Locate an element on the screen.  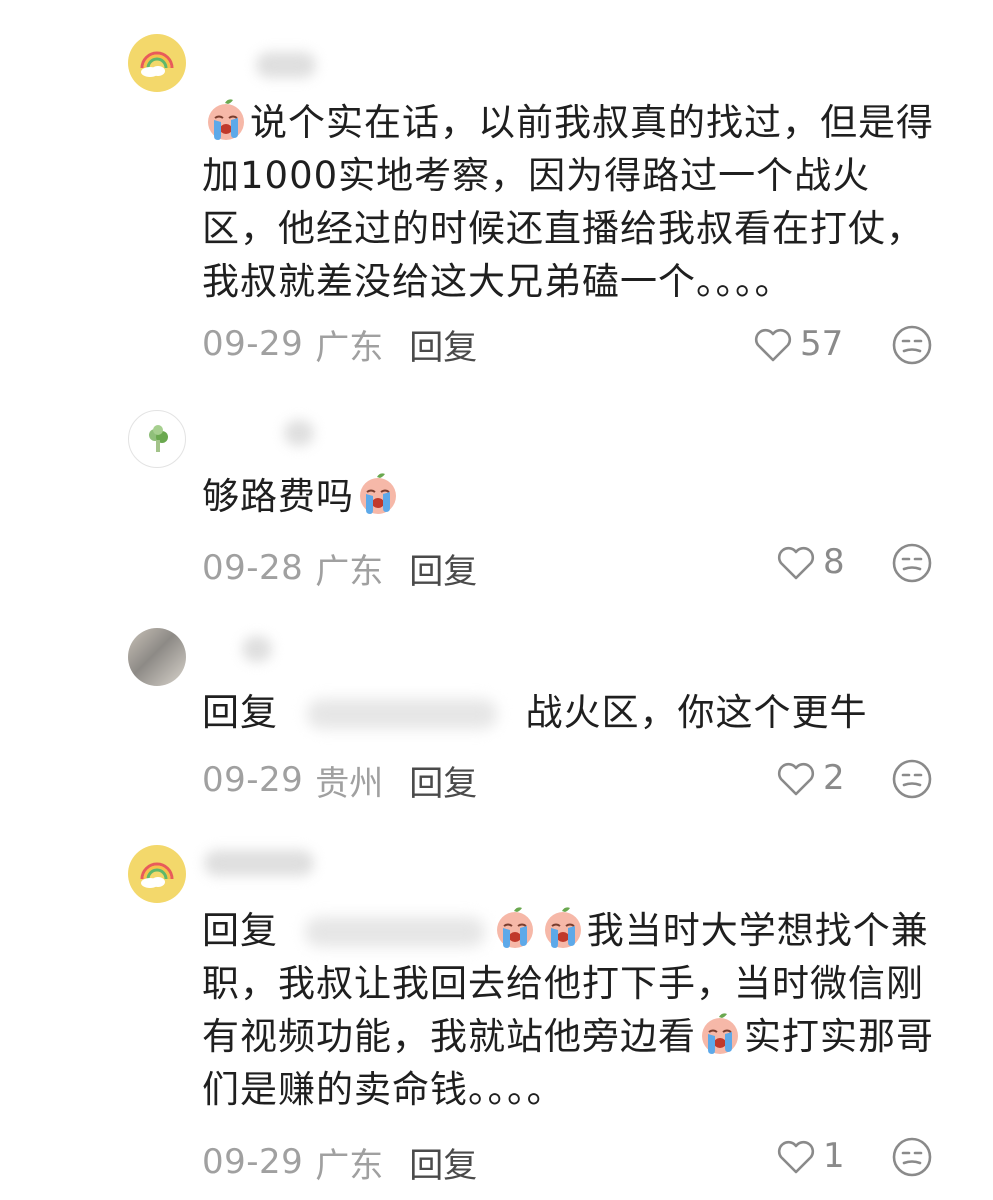
comment-body: 够路费吗 is located at coordinates (278, 496).